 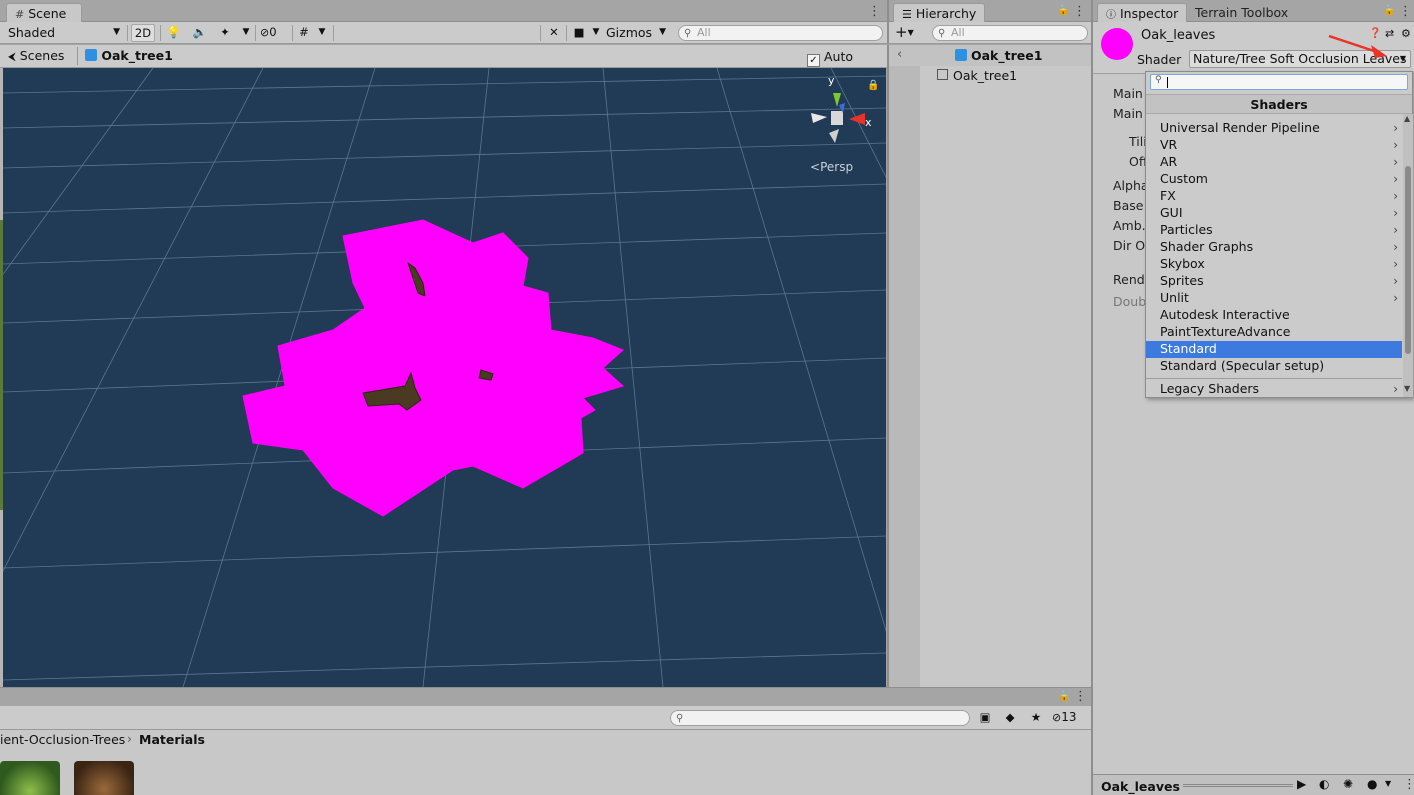 What do you see at coordinates (1274, 298) in the screenshot?
I see `menu-item-unlit: Unlit ›` at bounding box center [1274, 298].